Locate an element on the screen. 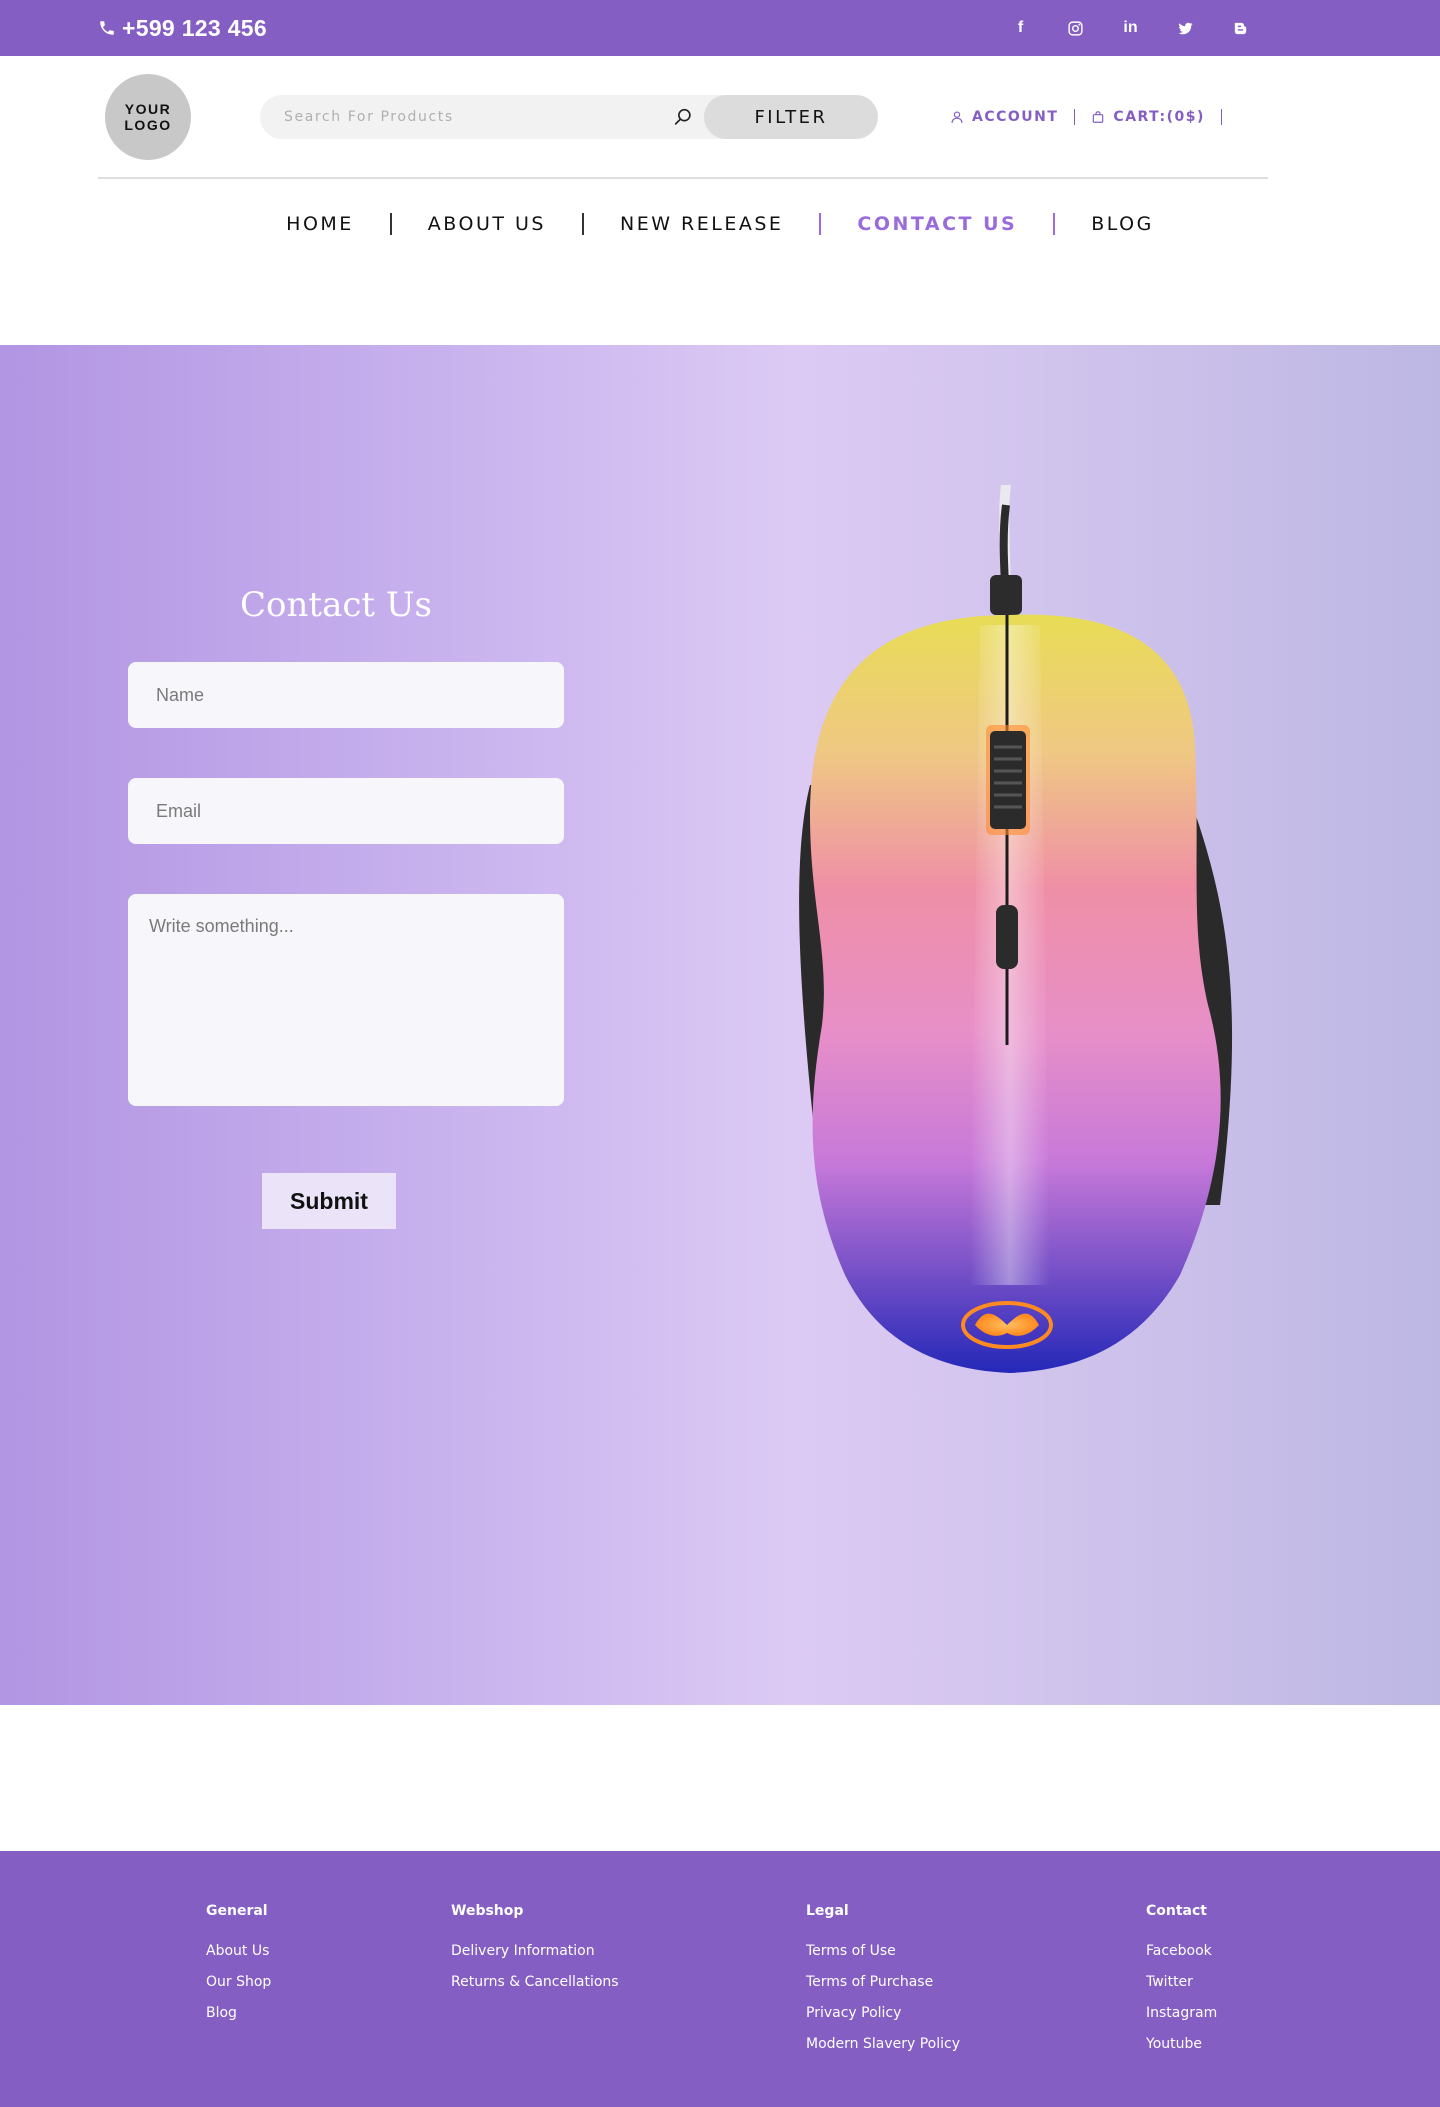  submit-button: Submit is located at coordinates (329, 1201).